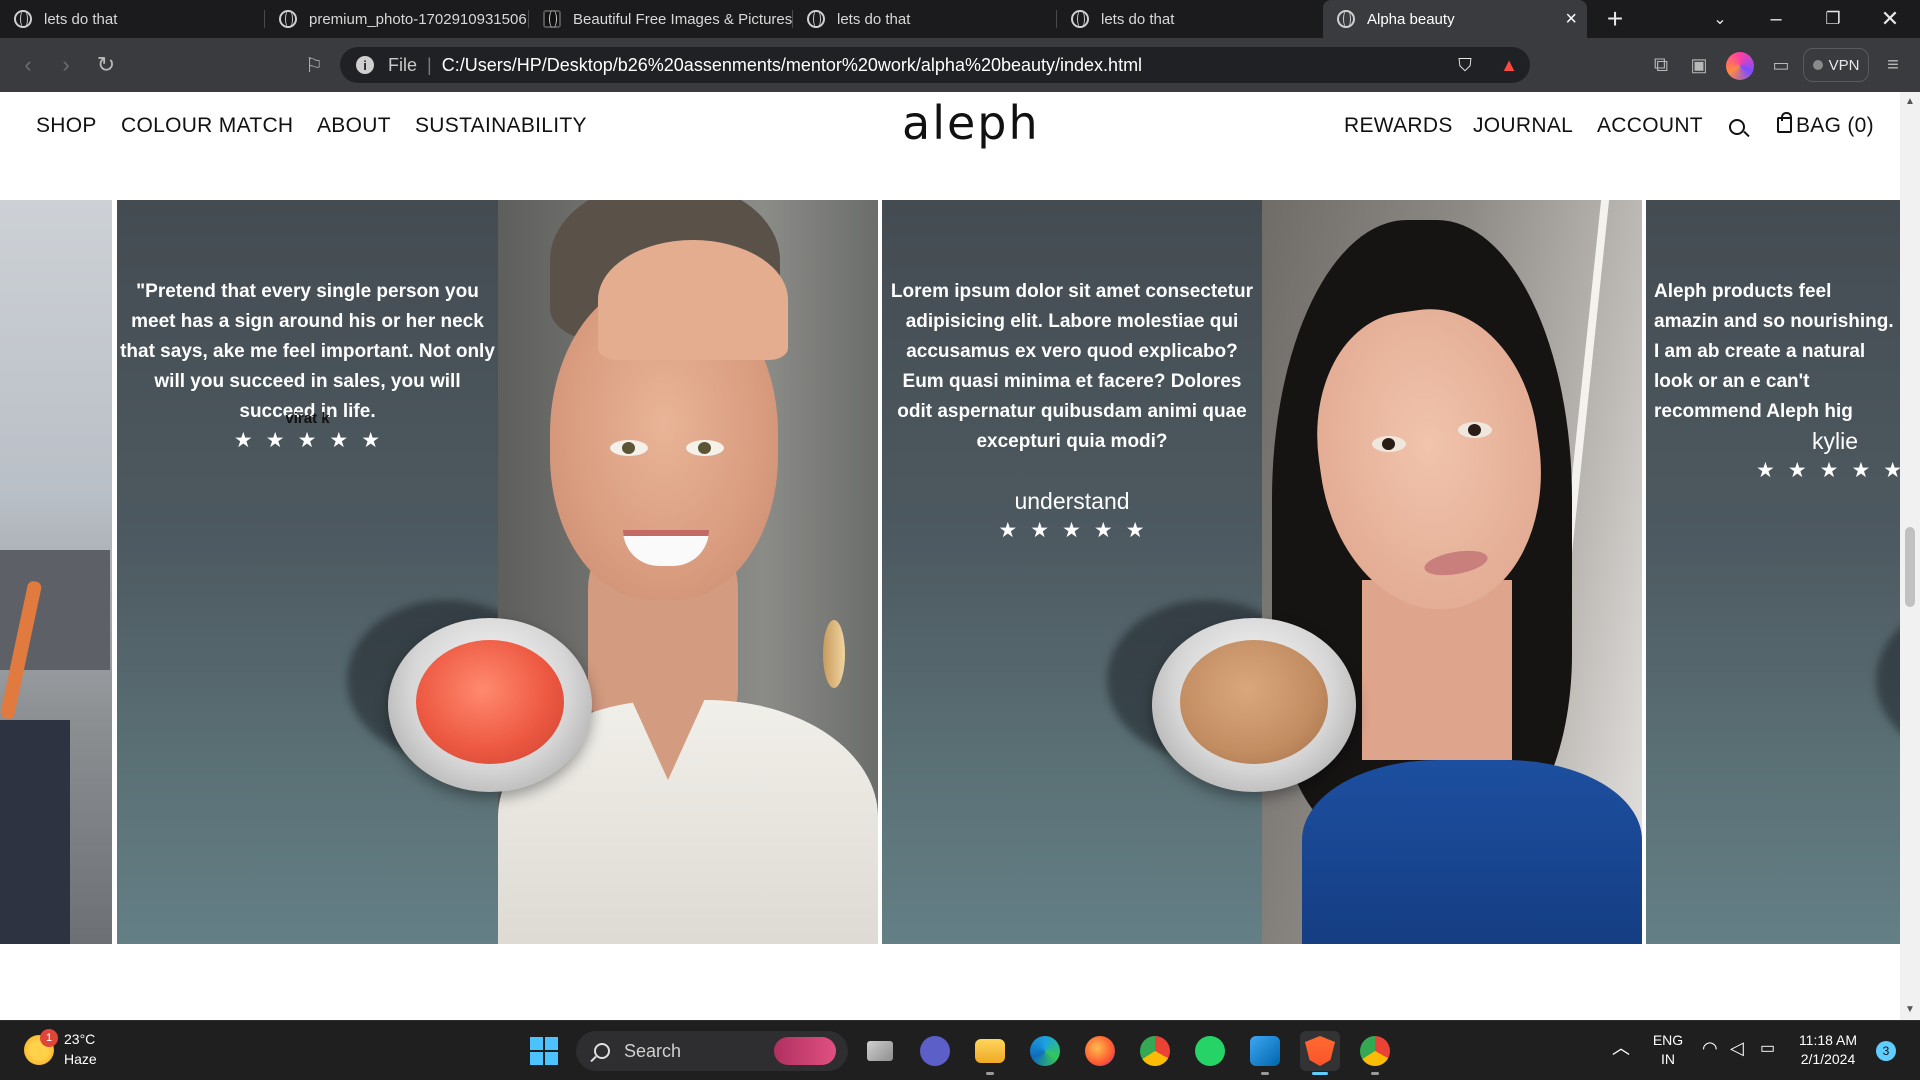 Image resolution: width=1920 pixels, height=1080 pixels. What do you see at coordinates (971, 123) in the screenshot?
I see `site-logo: aleph` at bounding box center [971, 123].